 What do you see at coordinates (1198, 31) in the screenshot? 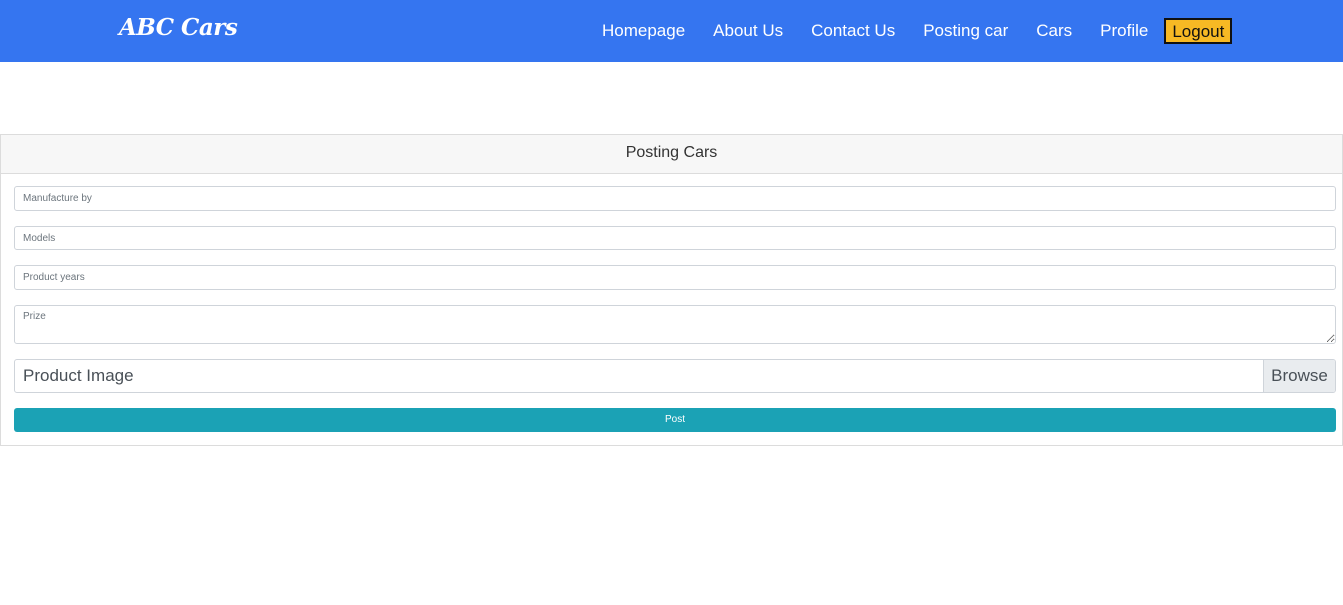
I see `logout-button: Logout` at bounding box center [1198, 31].